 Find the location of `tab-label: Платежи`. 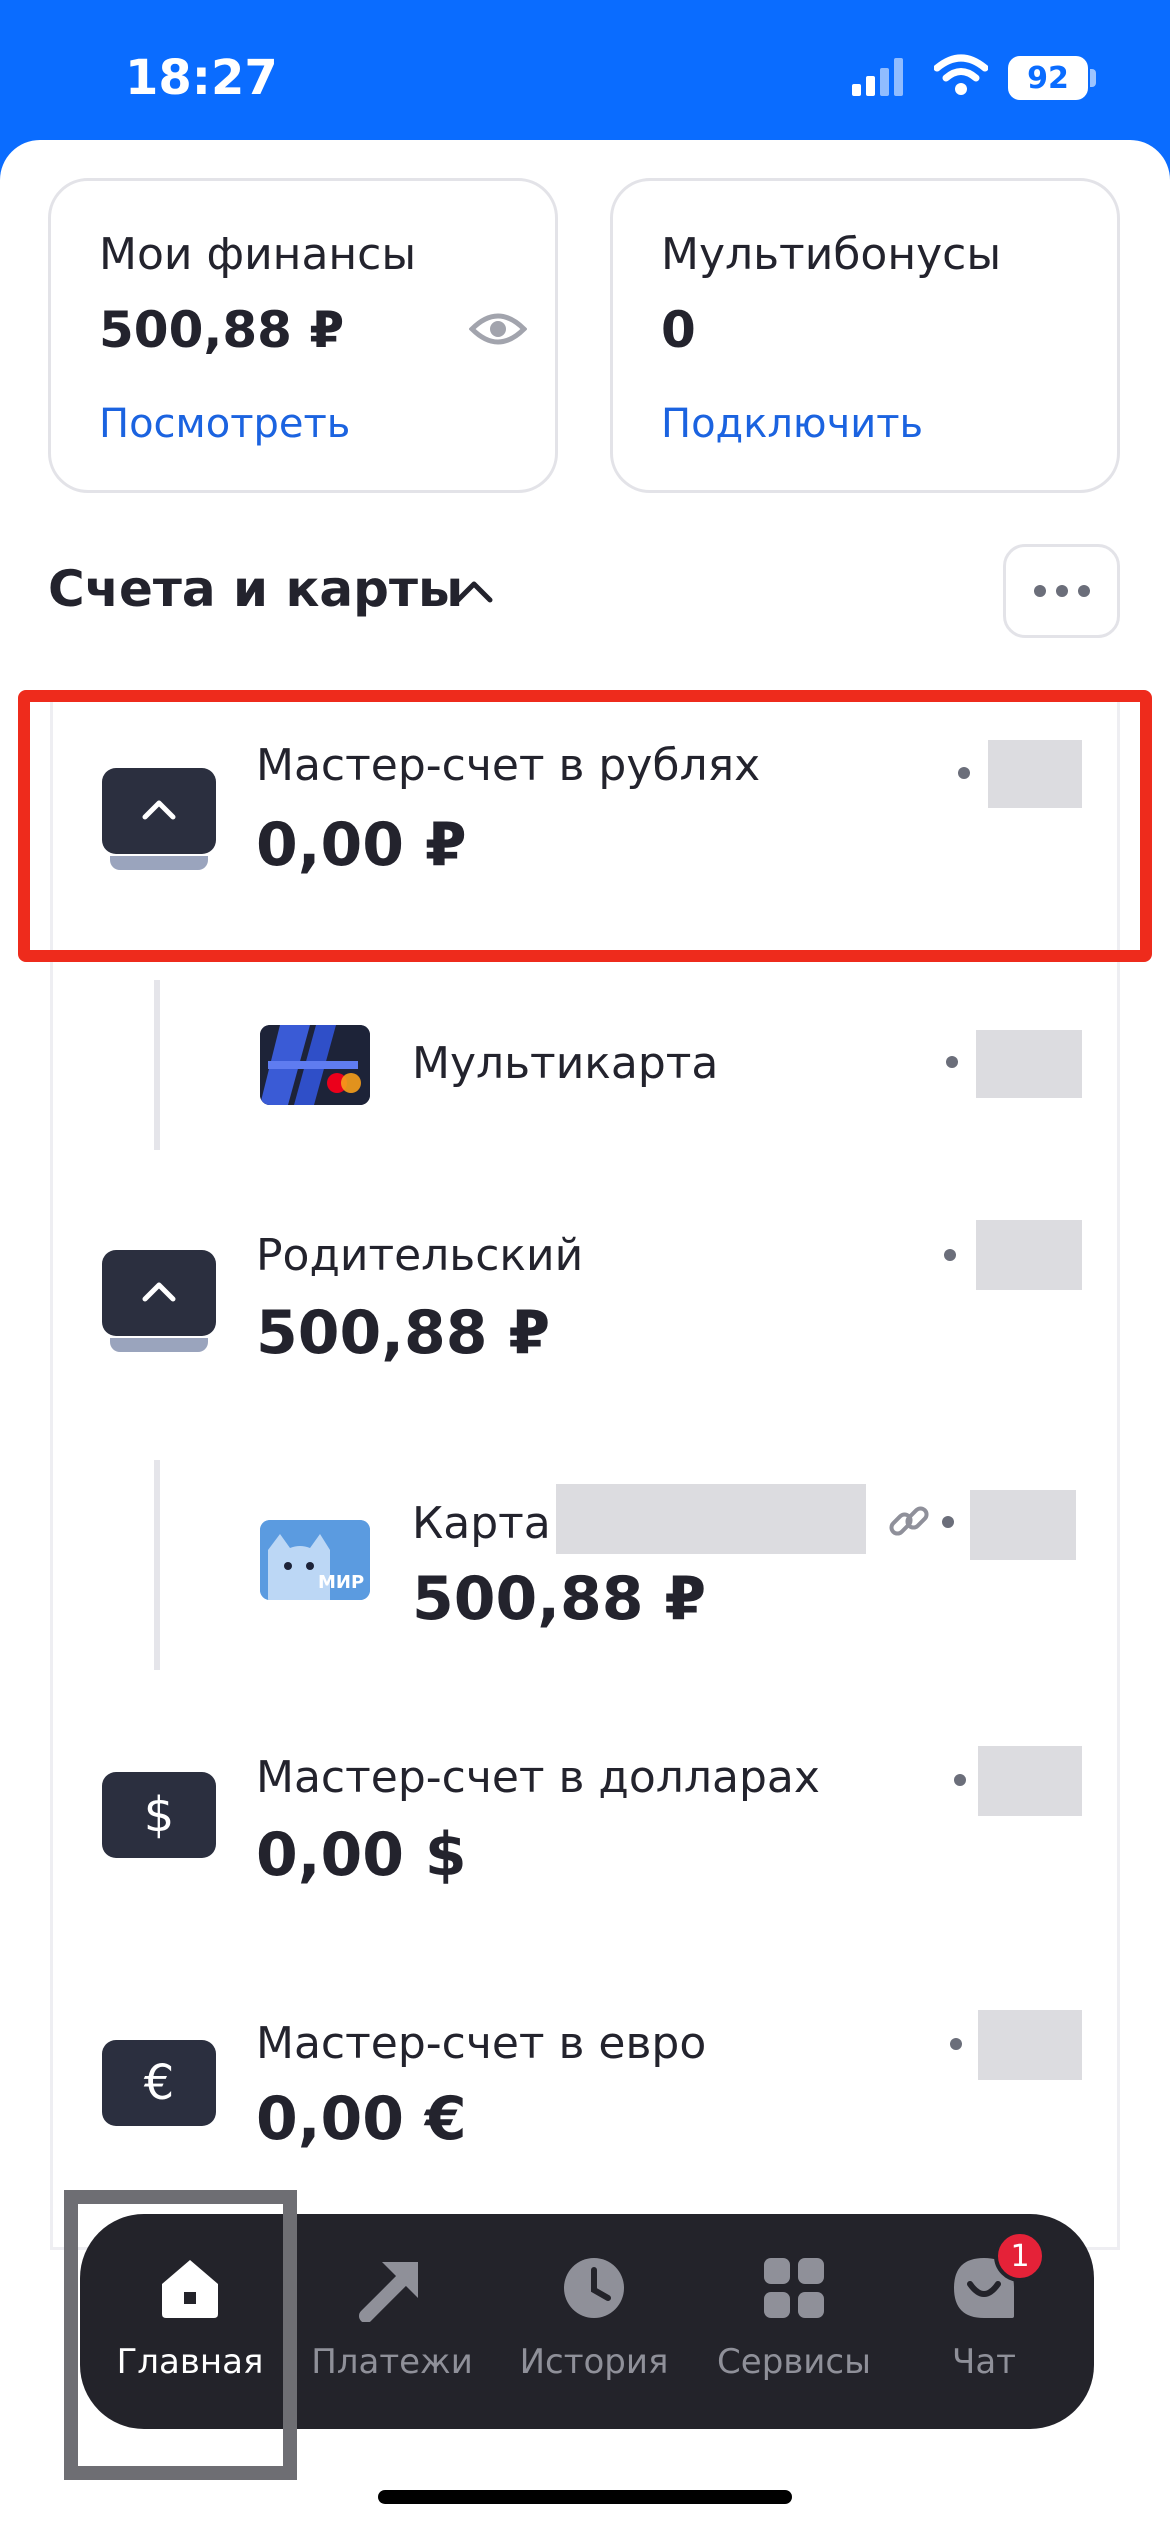

tab-label: Платежи is located at coordinates (392, 2362).